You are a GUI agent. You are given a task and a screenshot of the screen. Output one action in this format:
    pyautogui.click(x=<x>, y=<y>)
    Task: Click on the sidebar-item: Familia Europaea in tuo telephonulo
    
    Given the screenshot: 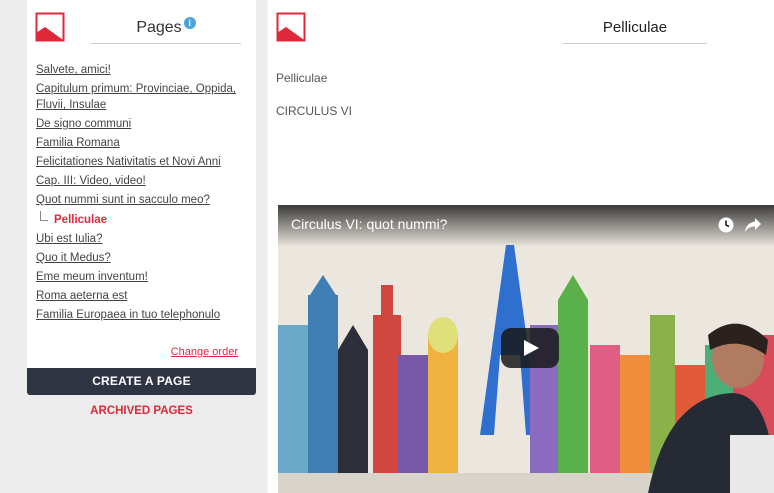 What is the action you would take?
    pyautogui.click(x=143, y=315)
    